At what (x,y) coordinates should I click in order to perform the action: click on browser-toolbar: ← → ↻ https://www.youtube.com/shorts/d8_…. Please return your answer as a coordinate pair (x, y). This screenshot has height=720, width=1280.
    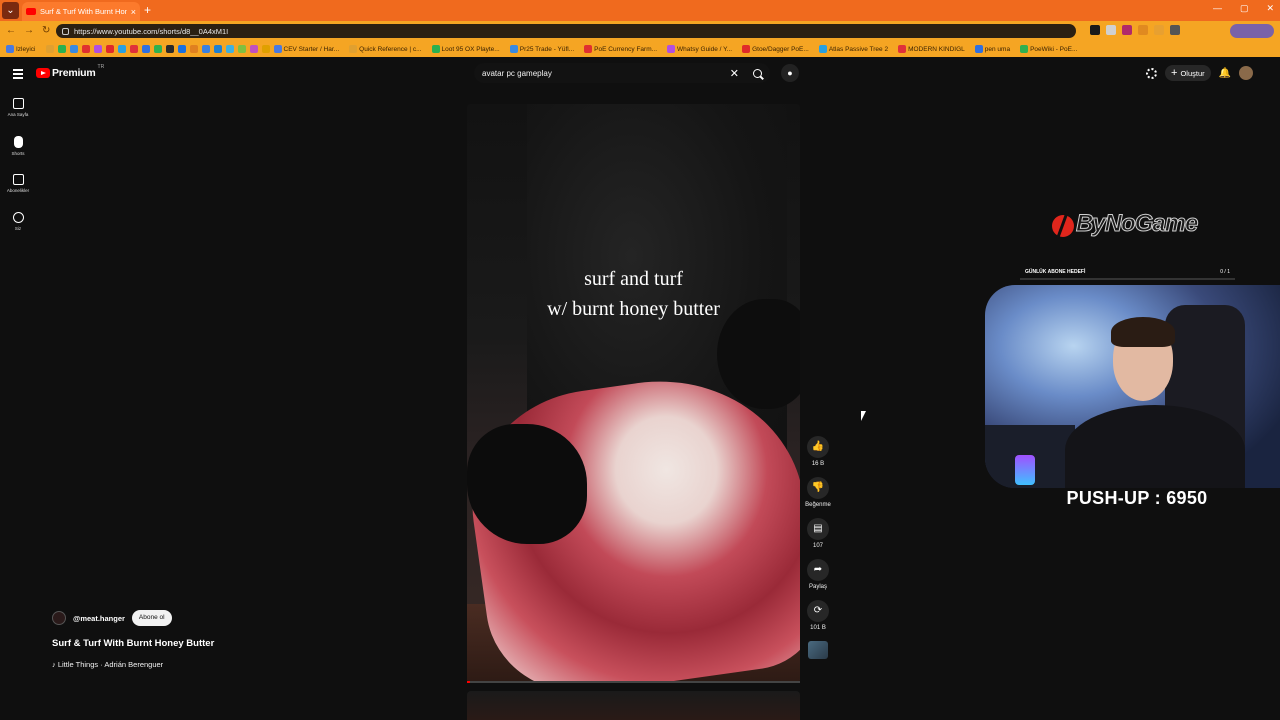
    Looking at the image, I should click on (640, 31).